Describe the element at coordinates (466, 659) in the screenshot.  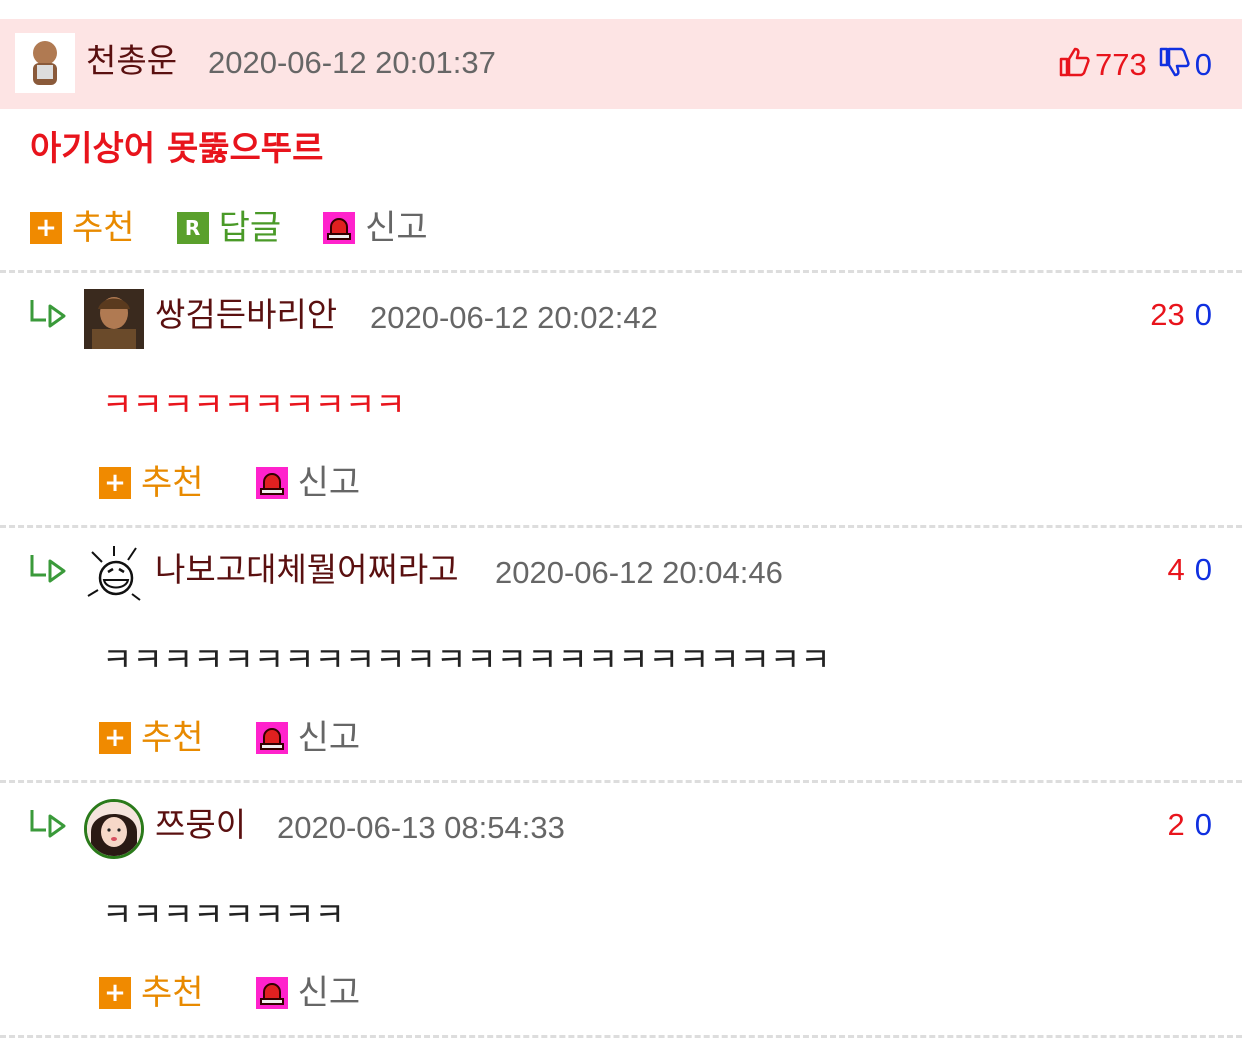
I see `comment-text: ㅋㅋㅋㅋㅋㅋㅋㅋㅋㅋㅋㅋㅋㅋㅋㅋㅋㅋㅋㅋㅋㅋㅋㅋ` at that location.